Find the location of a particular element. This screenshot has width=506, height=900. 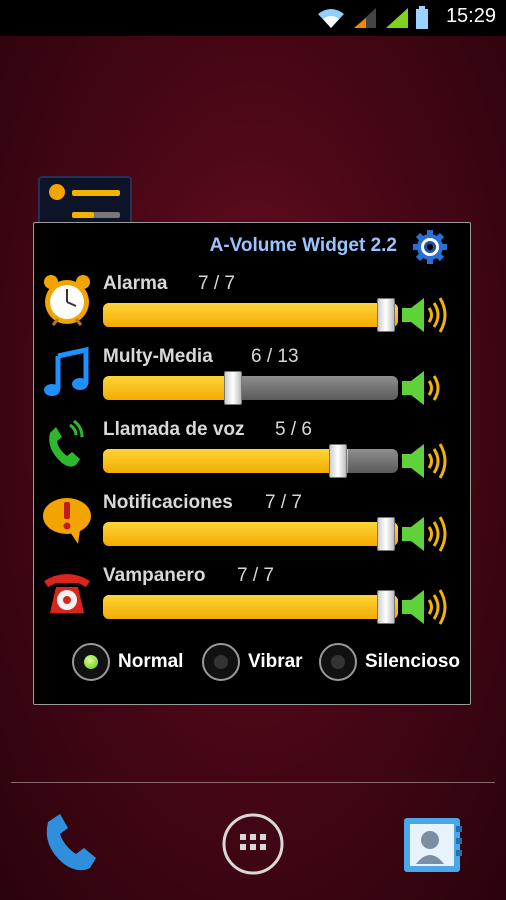

ringer-mode-group: Normal Vibrar Silencioso is located at coordinates (272, 662).